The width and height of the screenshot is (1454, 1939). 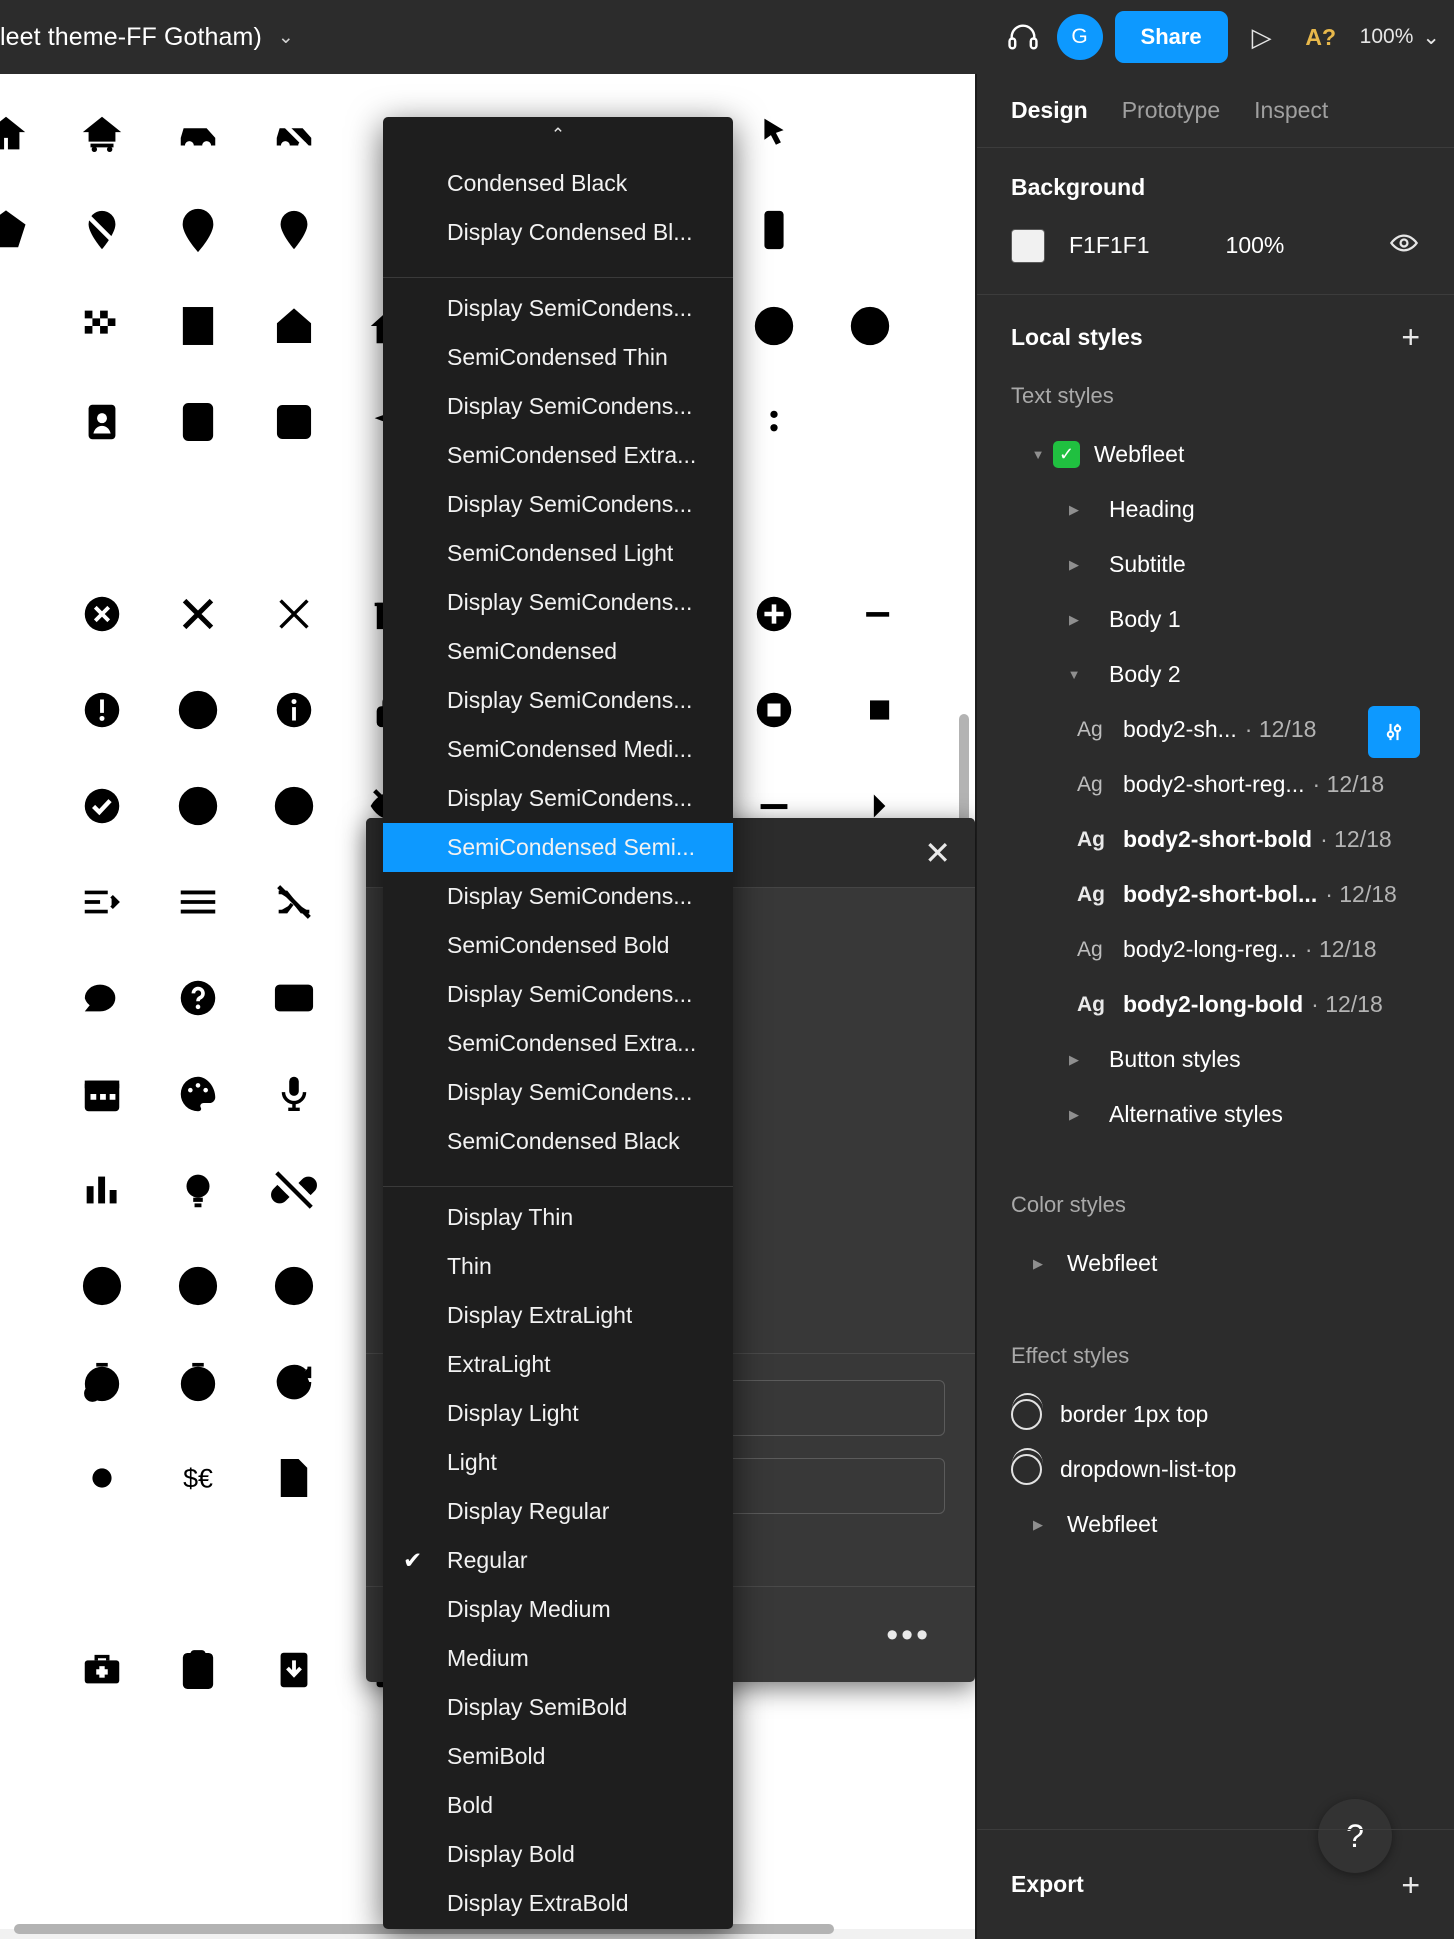 What do you see at coordinates (102, 1286) in the screenshot?
I see `icon-face-sad` at bounding box center [102, 1286].